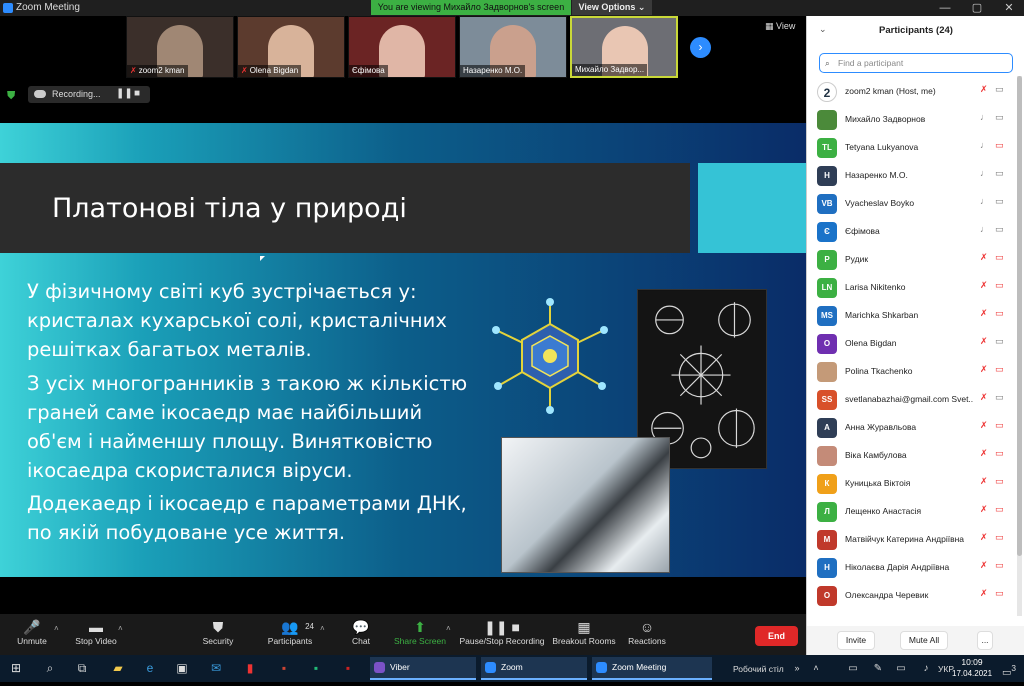 This screenshot has width=1024, height=686. Describe the element at coordinates (1009, 668) in the screenshot. I see `notifications-icon: ▭3` at that location.